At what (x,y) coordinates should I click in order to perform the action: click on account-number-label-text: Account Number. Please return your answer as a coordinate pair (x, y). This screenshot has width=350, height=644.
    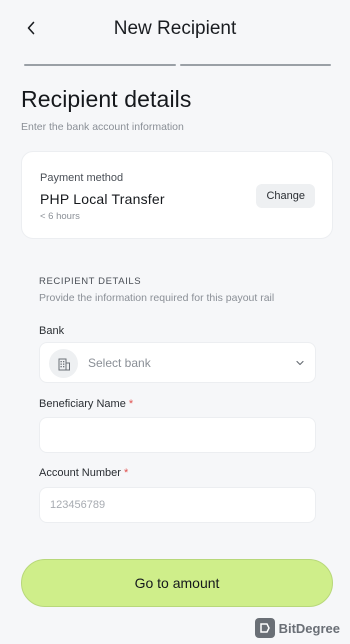
    Looking at the image, I should click on (80, 473).